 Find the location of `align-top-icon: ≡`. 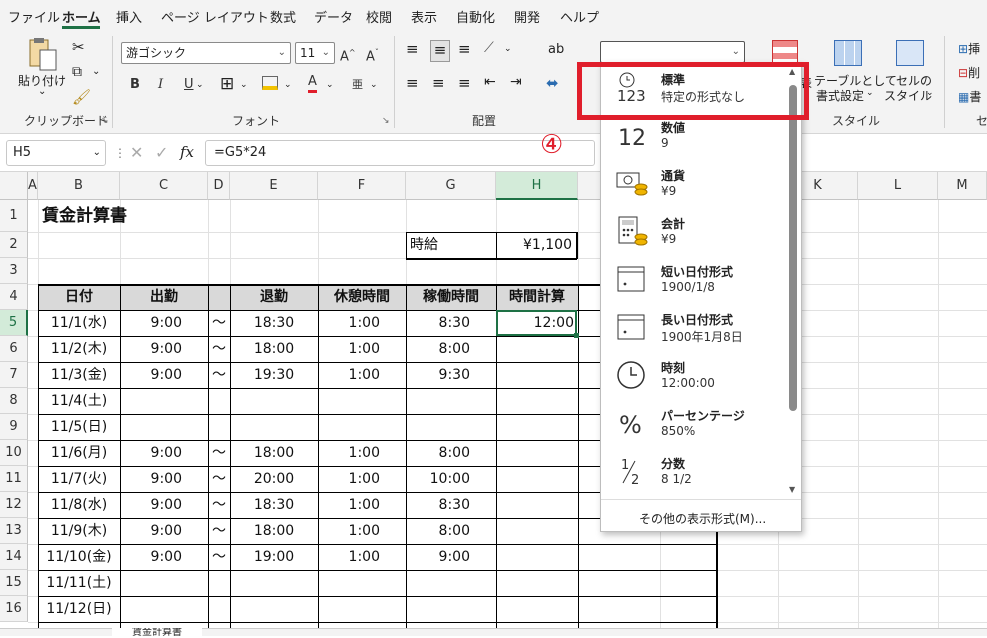

align-top-icon: ≡ is located at coordinates (412, 49).